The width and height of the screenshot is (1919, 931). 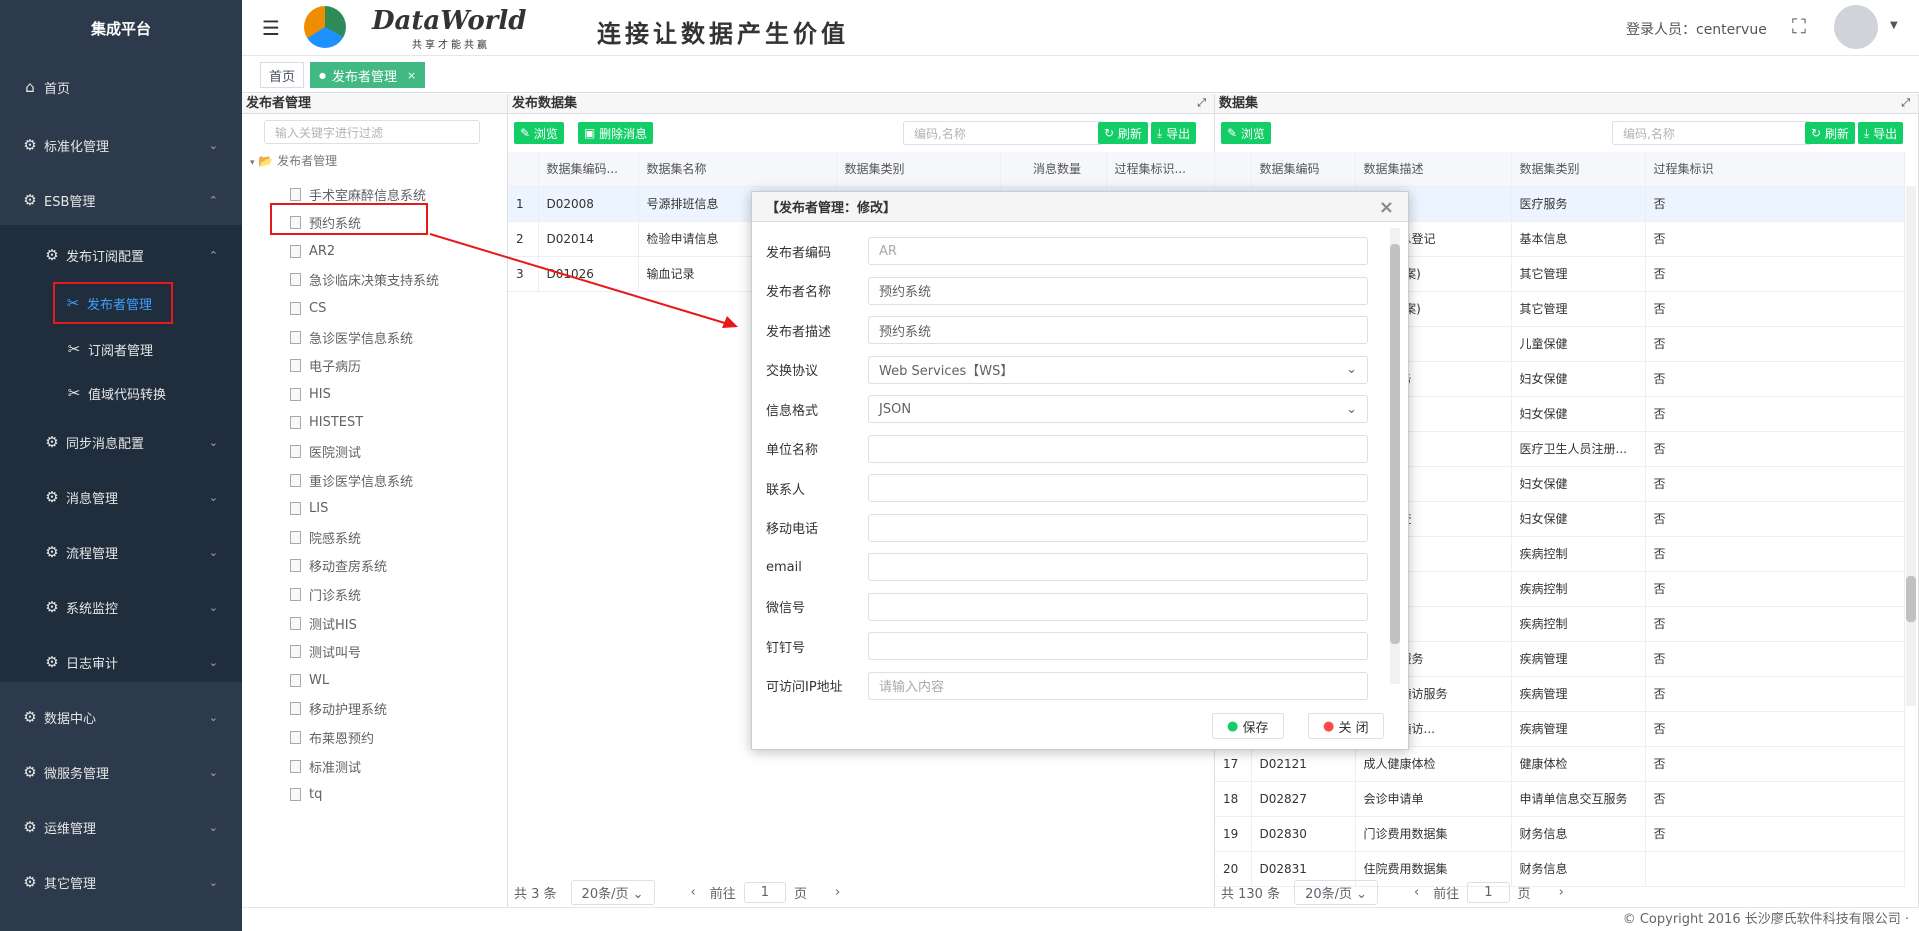 What do you see at coordinates (121, 145) in the screenshot?
I see `sidebar-item-standard: ⚙ 标准化管理 ⌄` at bounding box center [121, 145].